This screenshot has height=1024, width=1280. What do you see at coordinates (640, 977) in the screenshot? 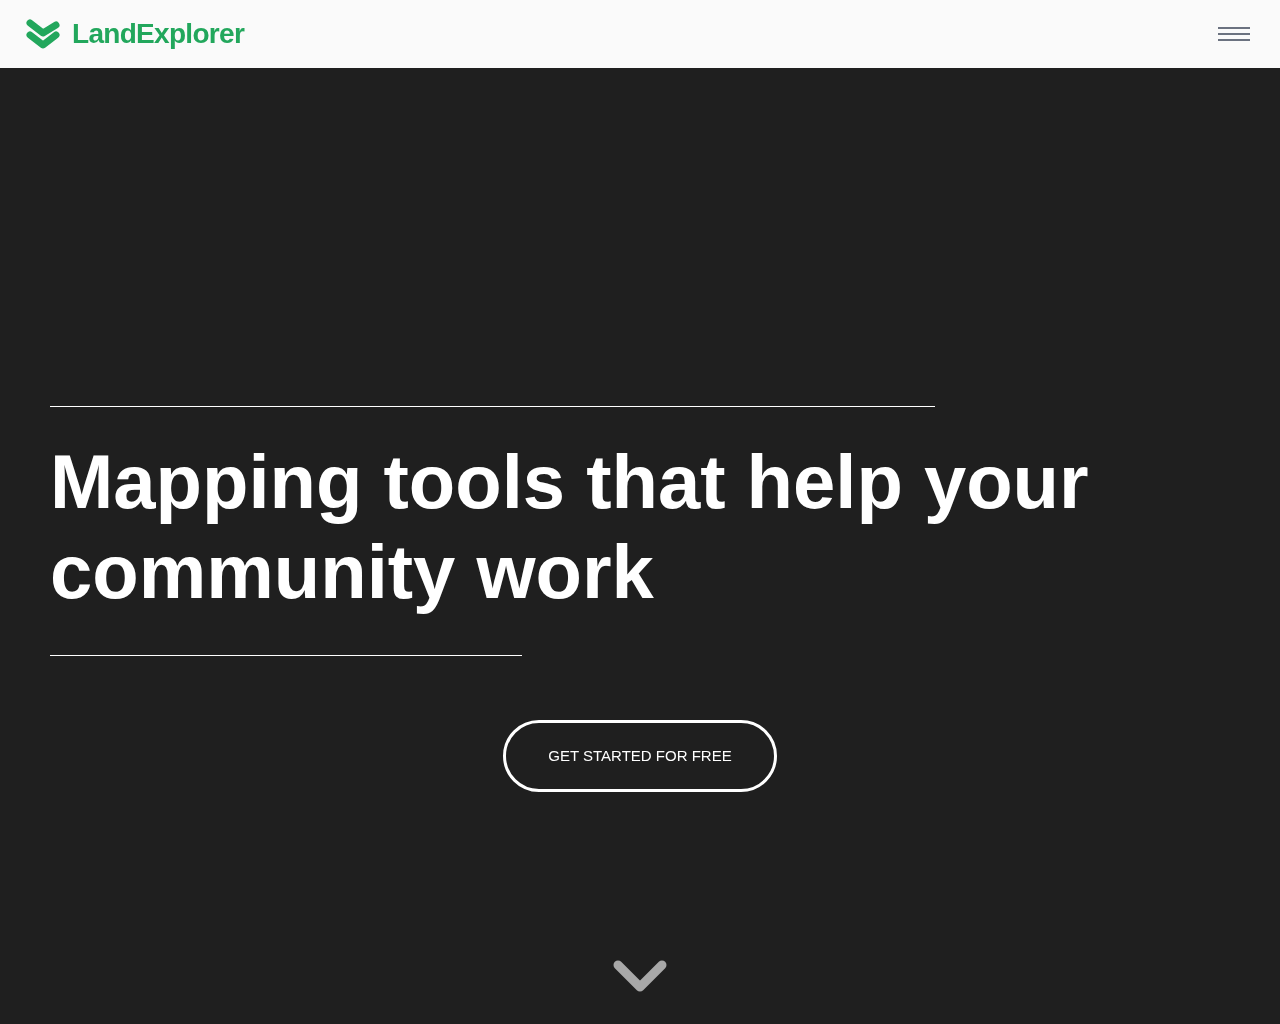
I see `chevron-down-icon` at bounding box center [640, 977].